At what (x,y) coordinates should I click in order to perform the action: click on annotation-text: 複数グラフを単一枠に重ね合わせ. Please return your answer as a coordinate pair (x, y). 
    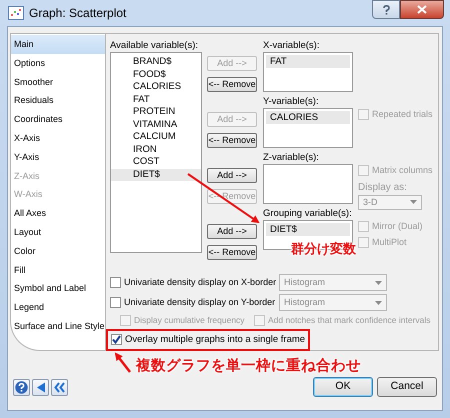
    Looking at the image, I should click on (248, 366).